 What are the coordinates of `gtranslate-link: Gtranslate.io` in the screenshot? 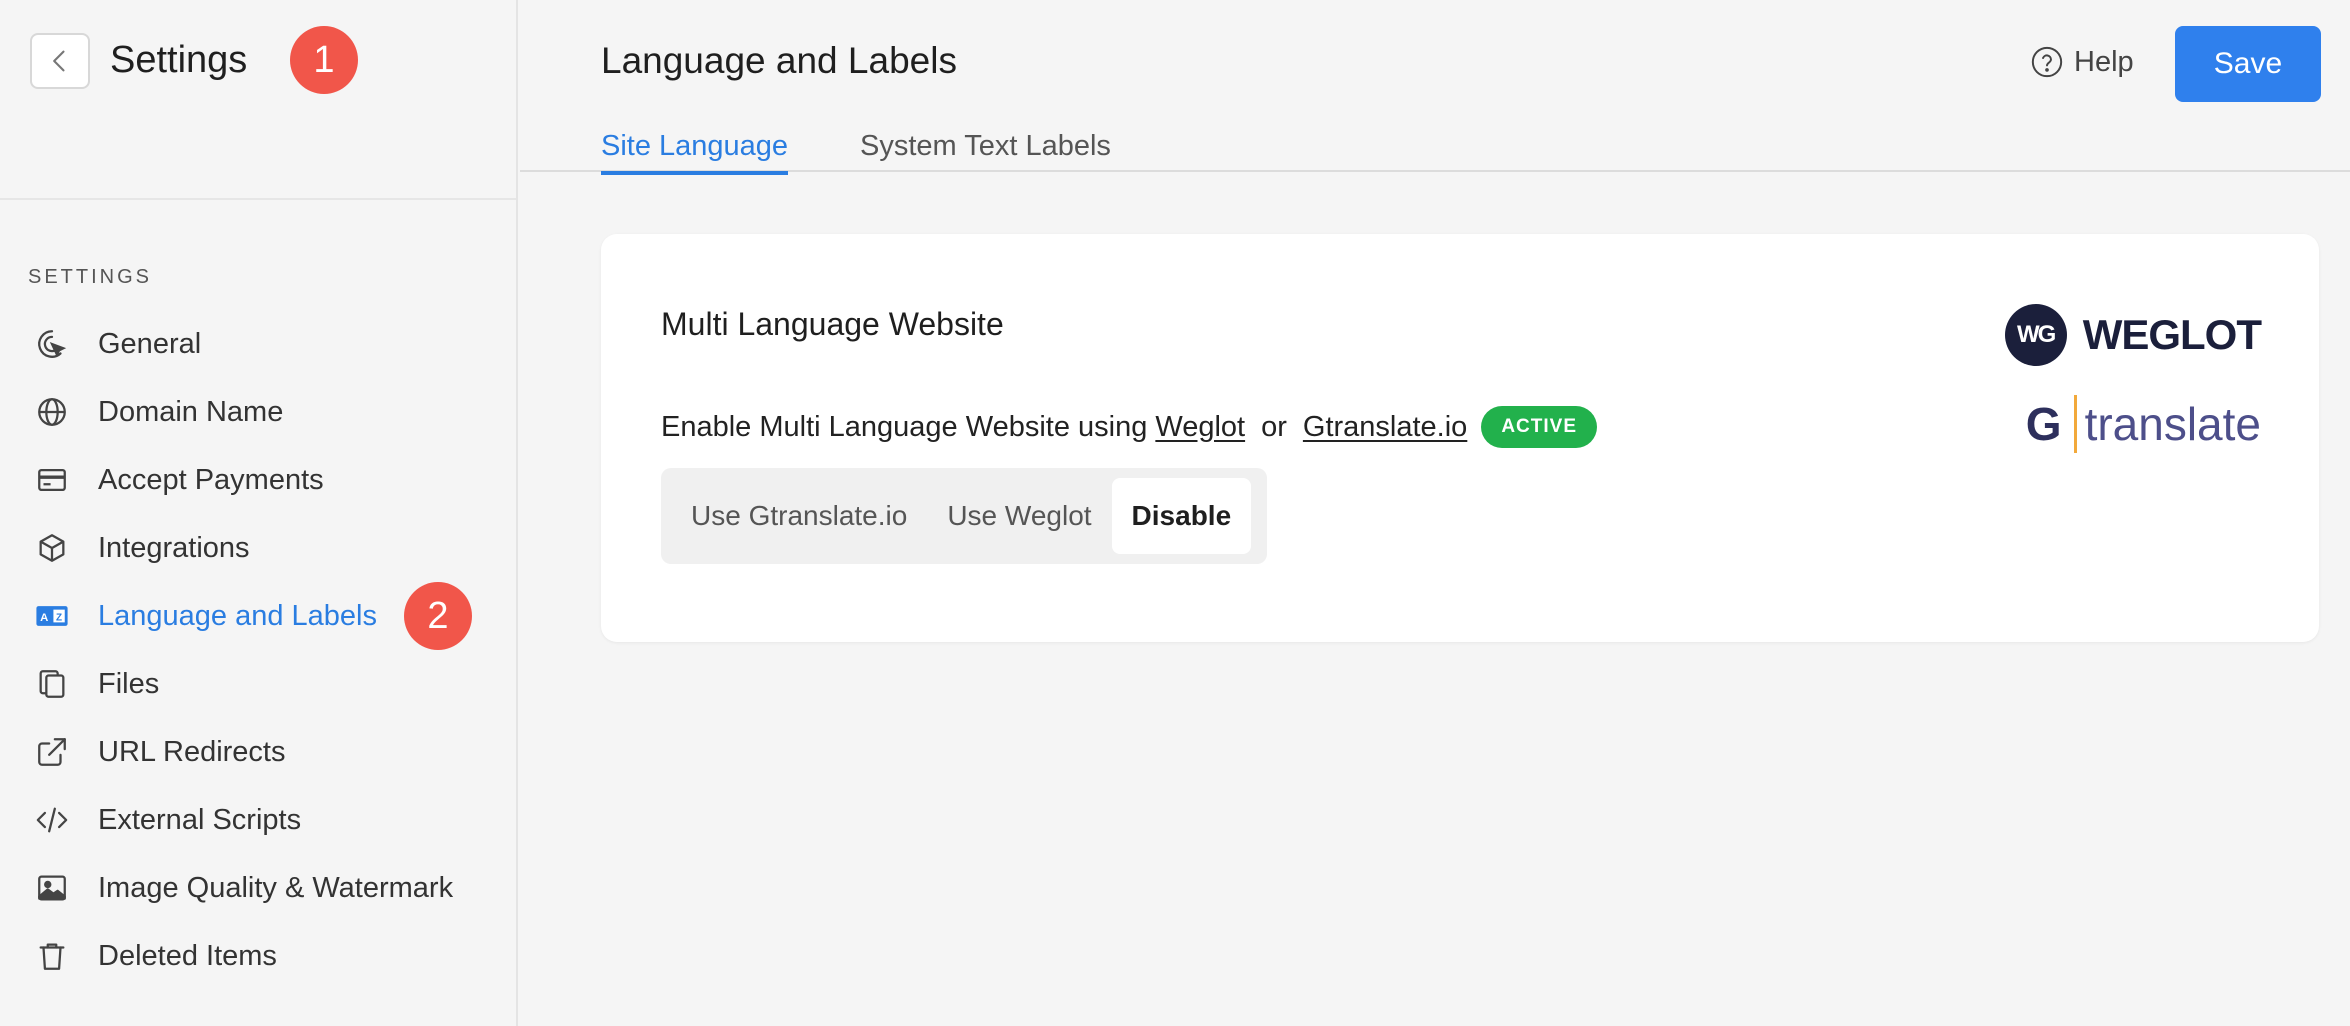 It's located at (1385, 427).